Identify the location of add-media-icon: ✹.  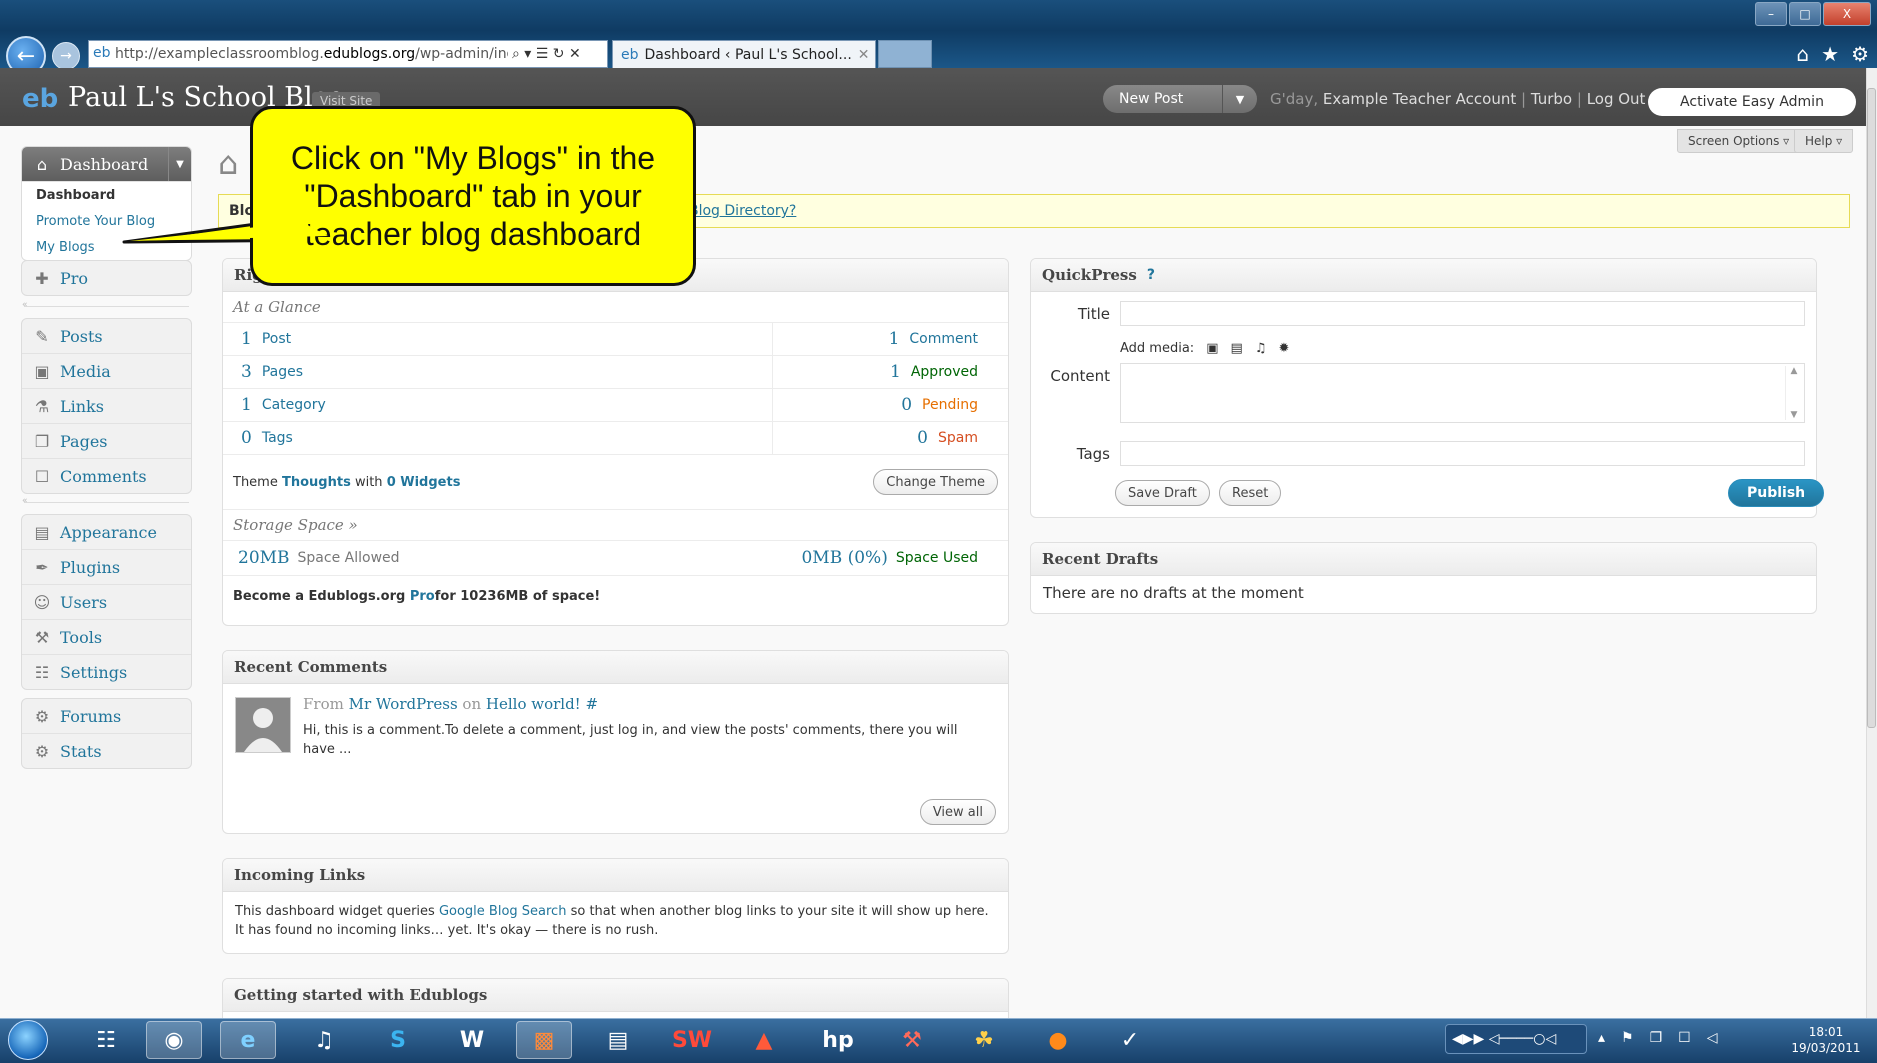
(1283, 348).